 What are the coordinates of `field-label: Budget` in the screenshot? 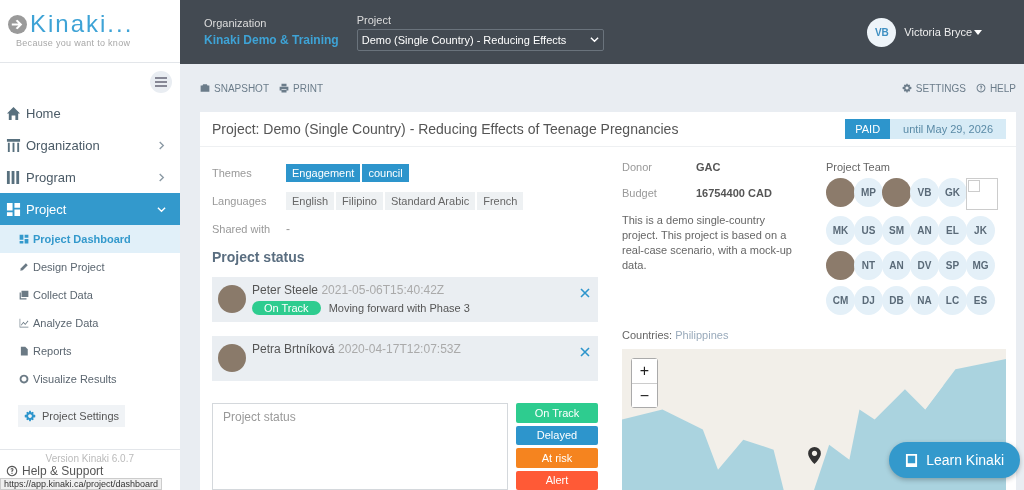 It's located at (640, 193).